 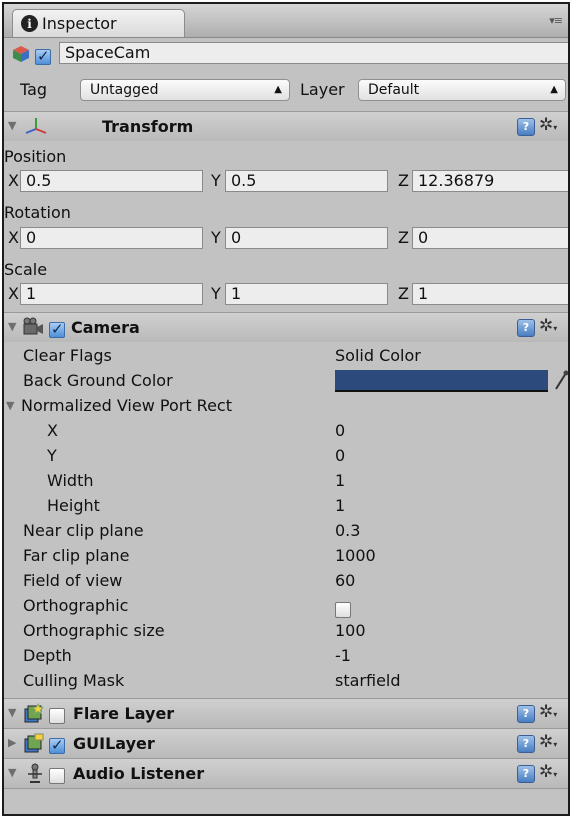 I want to click on camera-title: Camera, so click(x=105, y=327).